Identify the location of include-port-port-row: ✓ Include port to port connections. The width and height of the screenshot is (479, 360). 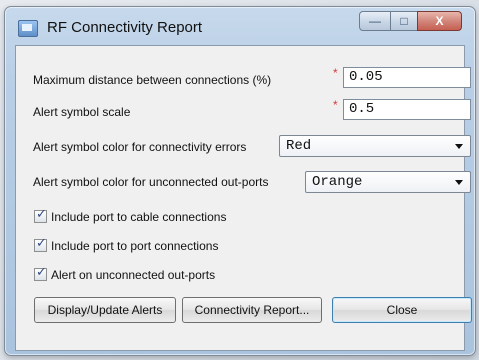
(189, 246).